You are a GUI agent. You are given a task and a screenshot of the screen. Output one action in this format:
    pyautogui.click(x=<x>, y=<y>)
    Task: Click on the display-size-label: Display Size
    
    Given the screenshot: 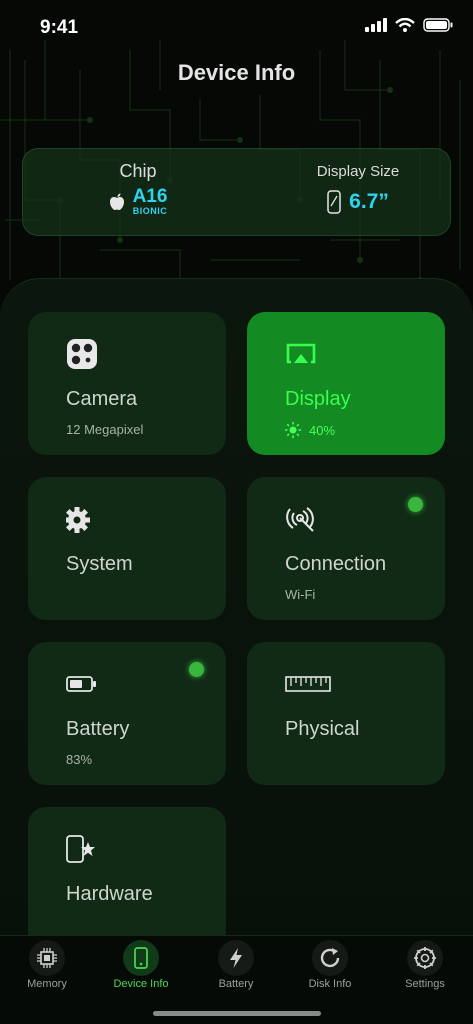 What is the action you would take?
    pyautogui.click(x=358, y=171)
    